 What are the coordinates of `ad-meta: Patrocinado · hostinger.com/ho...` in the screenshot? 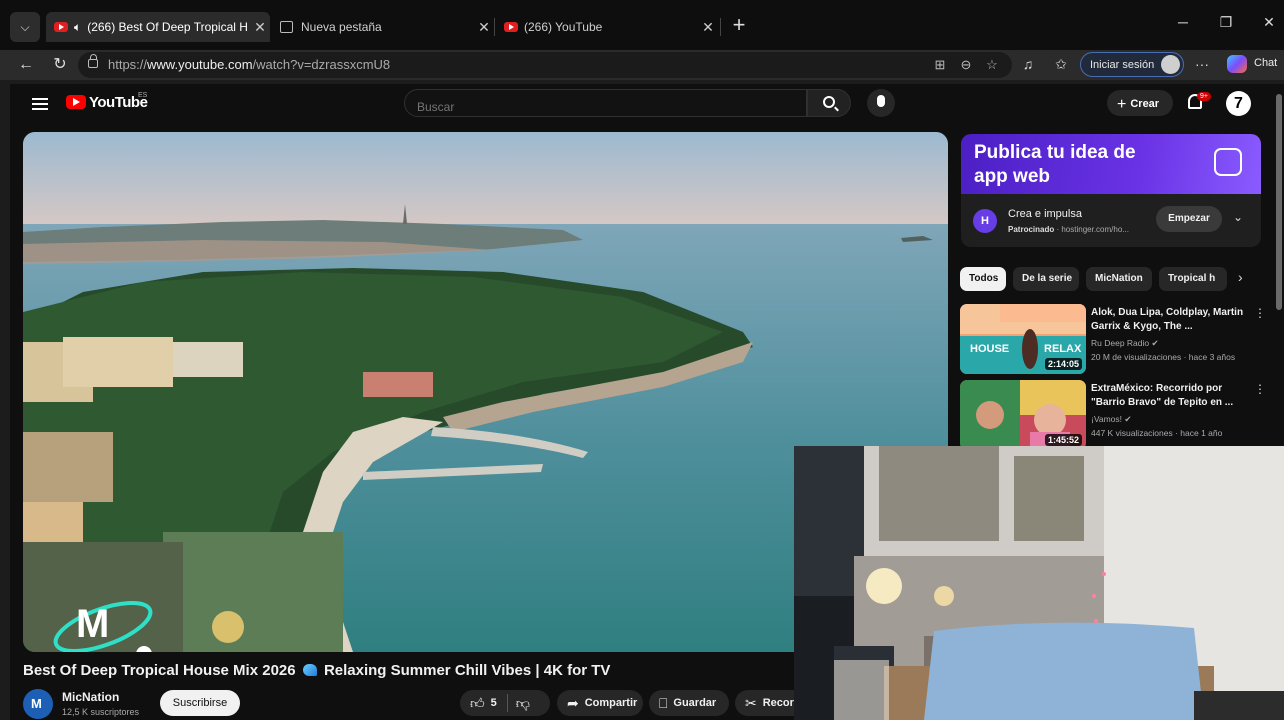 It's located at (1068, 229).